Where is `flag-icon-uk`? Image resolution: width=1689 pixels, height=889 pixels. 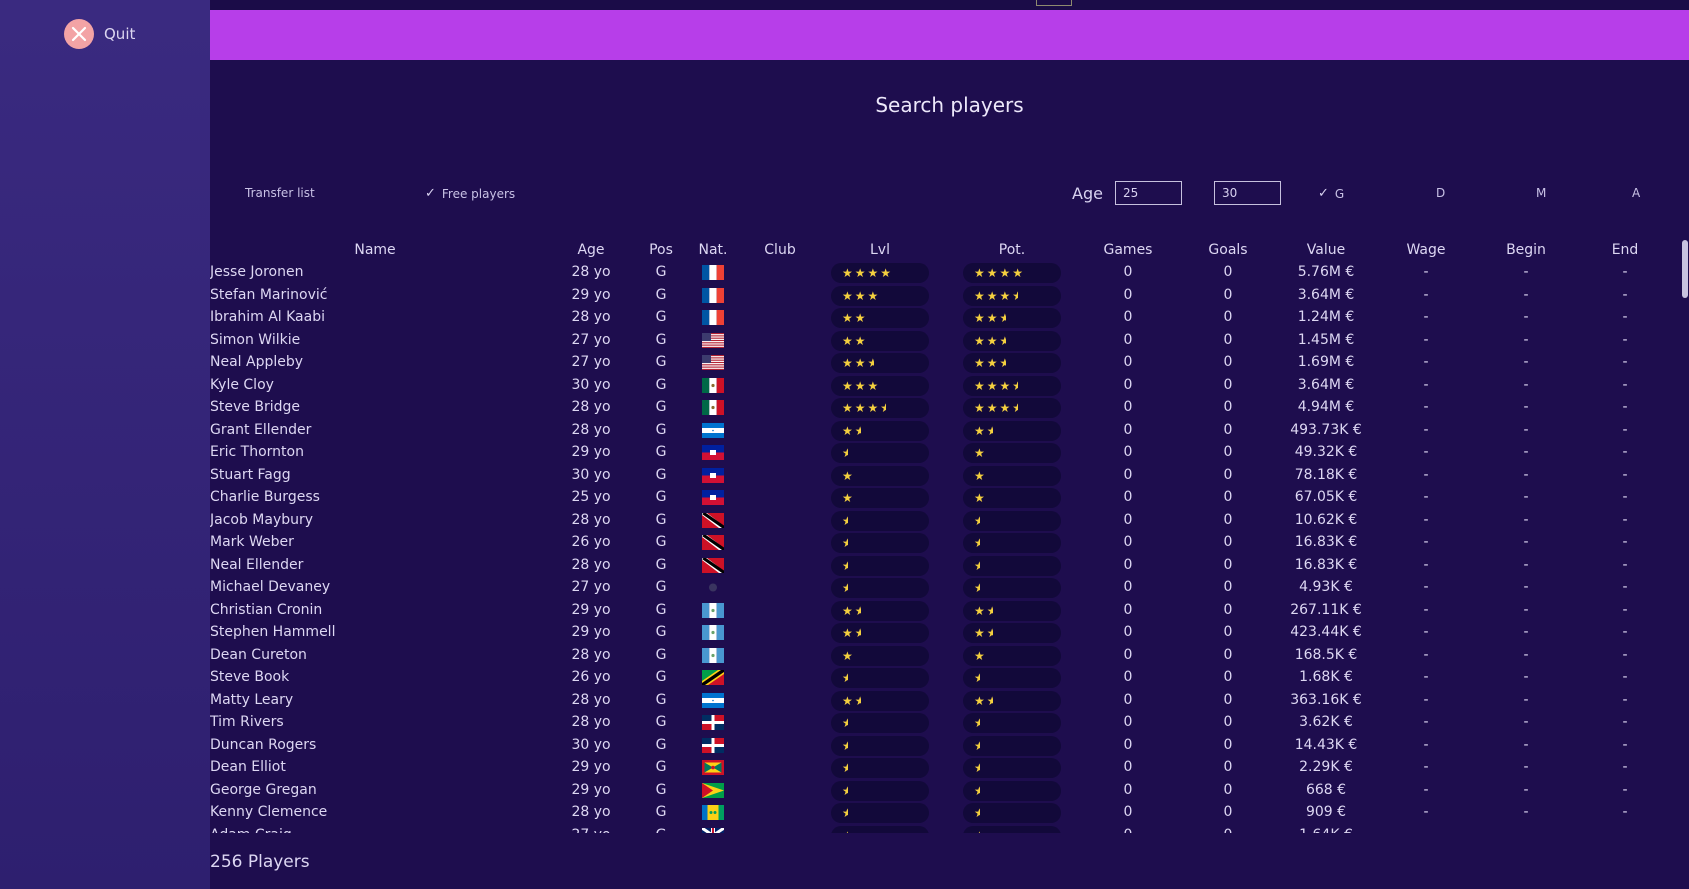 flag-icon-uk is located at coordinates (713, 830).